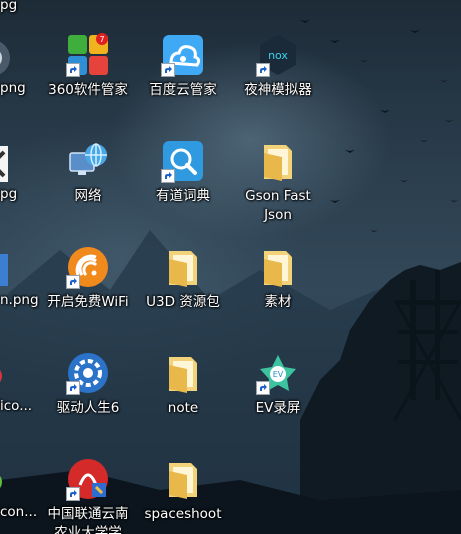 Image resolution: width=461 pixels, height=534 pixels. I want to click on desktop-icon-nox-emulator: nox 夜神模拟器, so click(278, 83).